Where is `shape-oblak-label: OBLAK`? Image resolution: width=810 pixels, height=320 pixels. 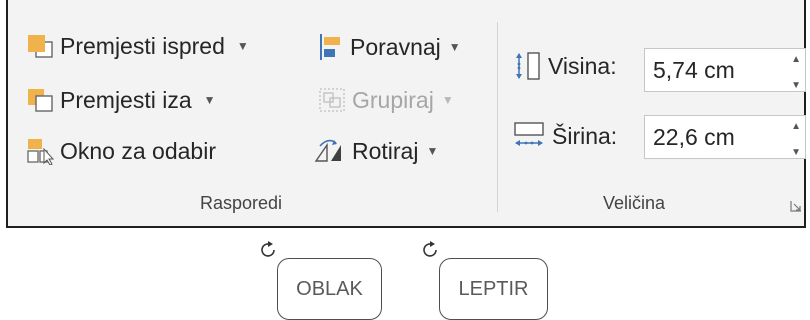
shape-oblak-label: OBLAK is located at coordinates (329, 288).